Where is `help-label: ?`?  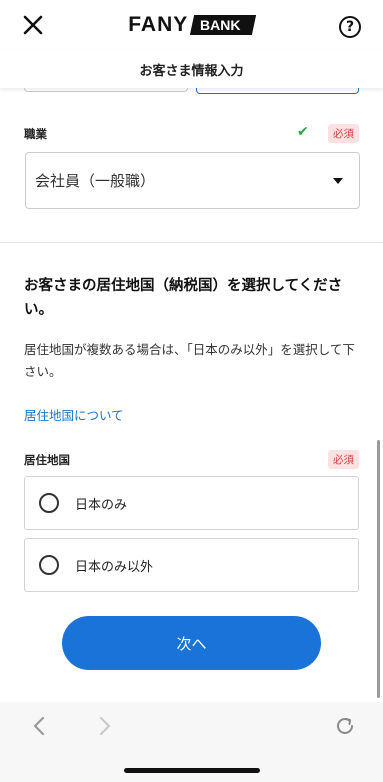
help-label: ? is located at coordinates (350, 27).